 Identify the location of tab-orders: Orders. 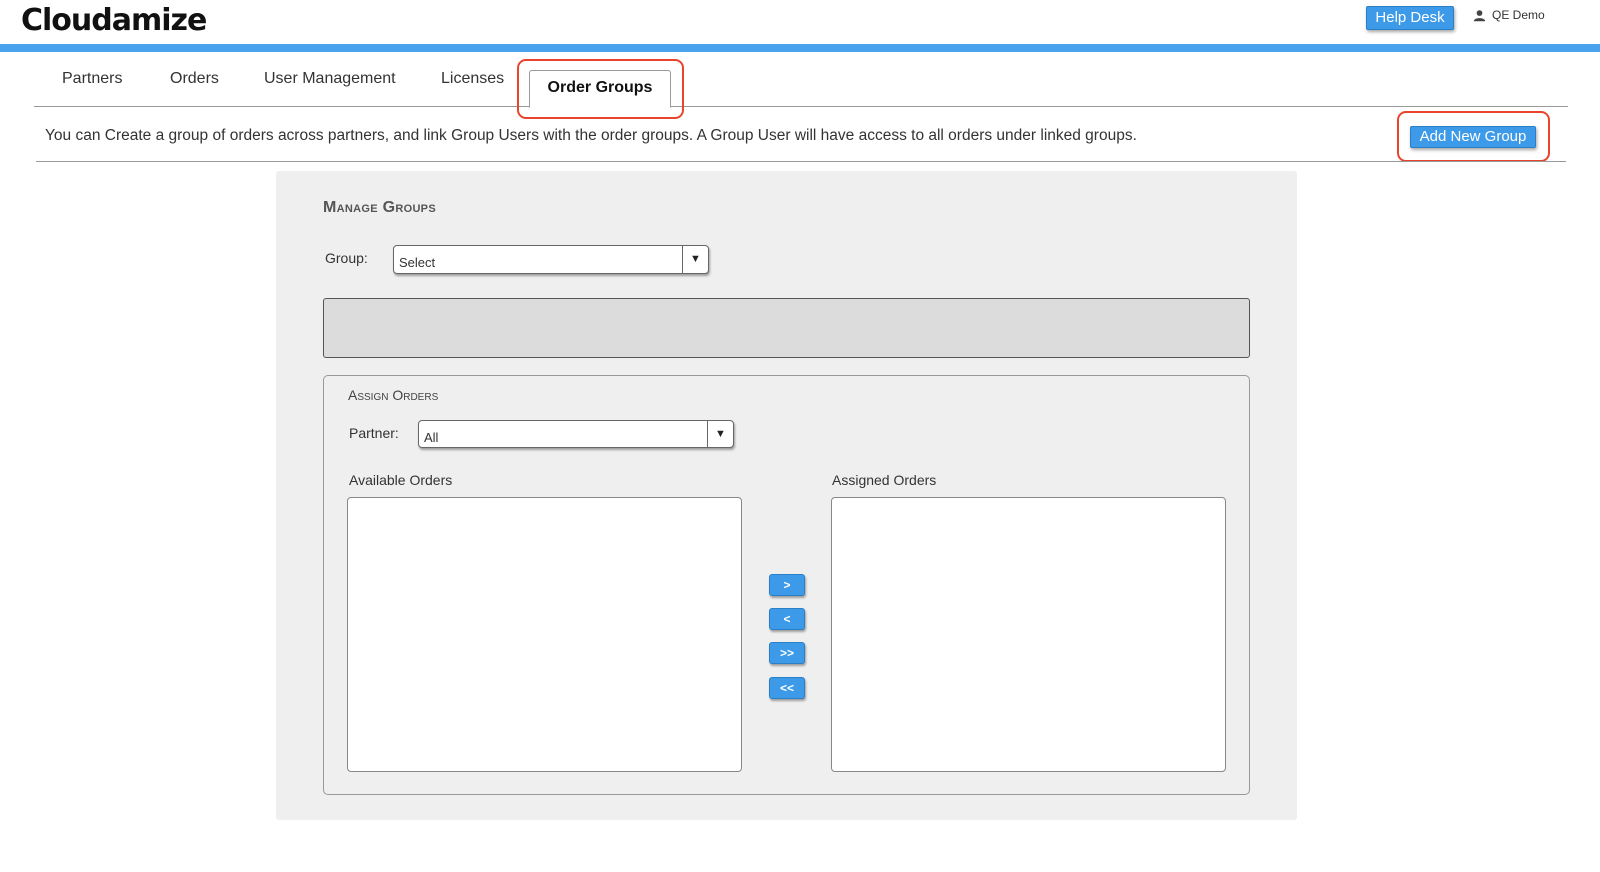
(194, 79).